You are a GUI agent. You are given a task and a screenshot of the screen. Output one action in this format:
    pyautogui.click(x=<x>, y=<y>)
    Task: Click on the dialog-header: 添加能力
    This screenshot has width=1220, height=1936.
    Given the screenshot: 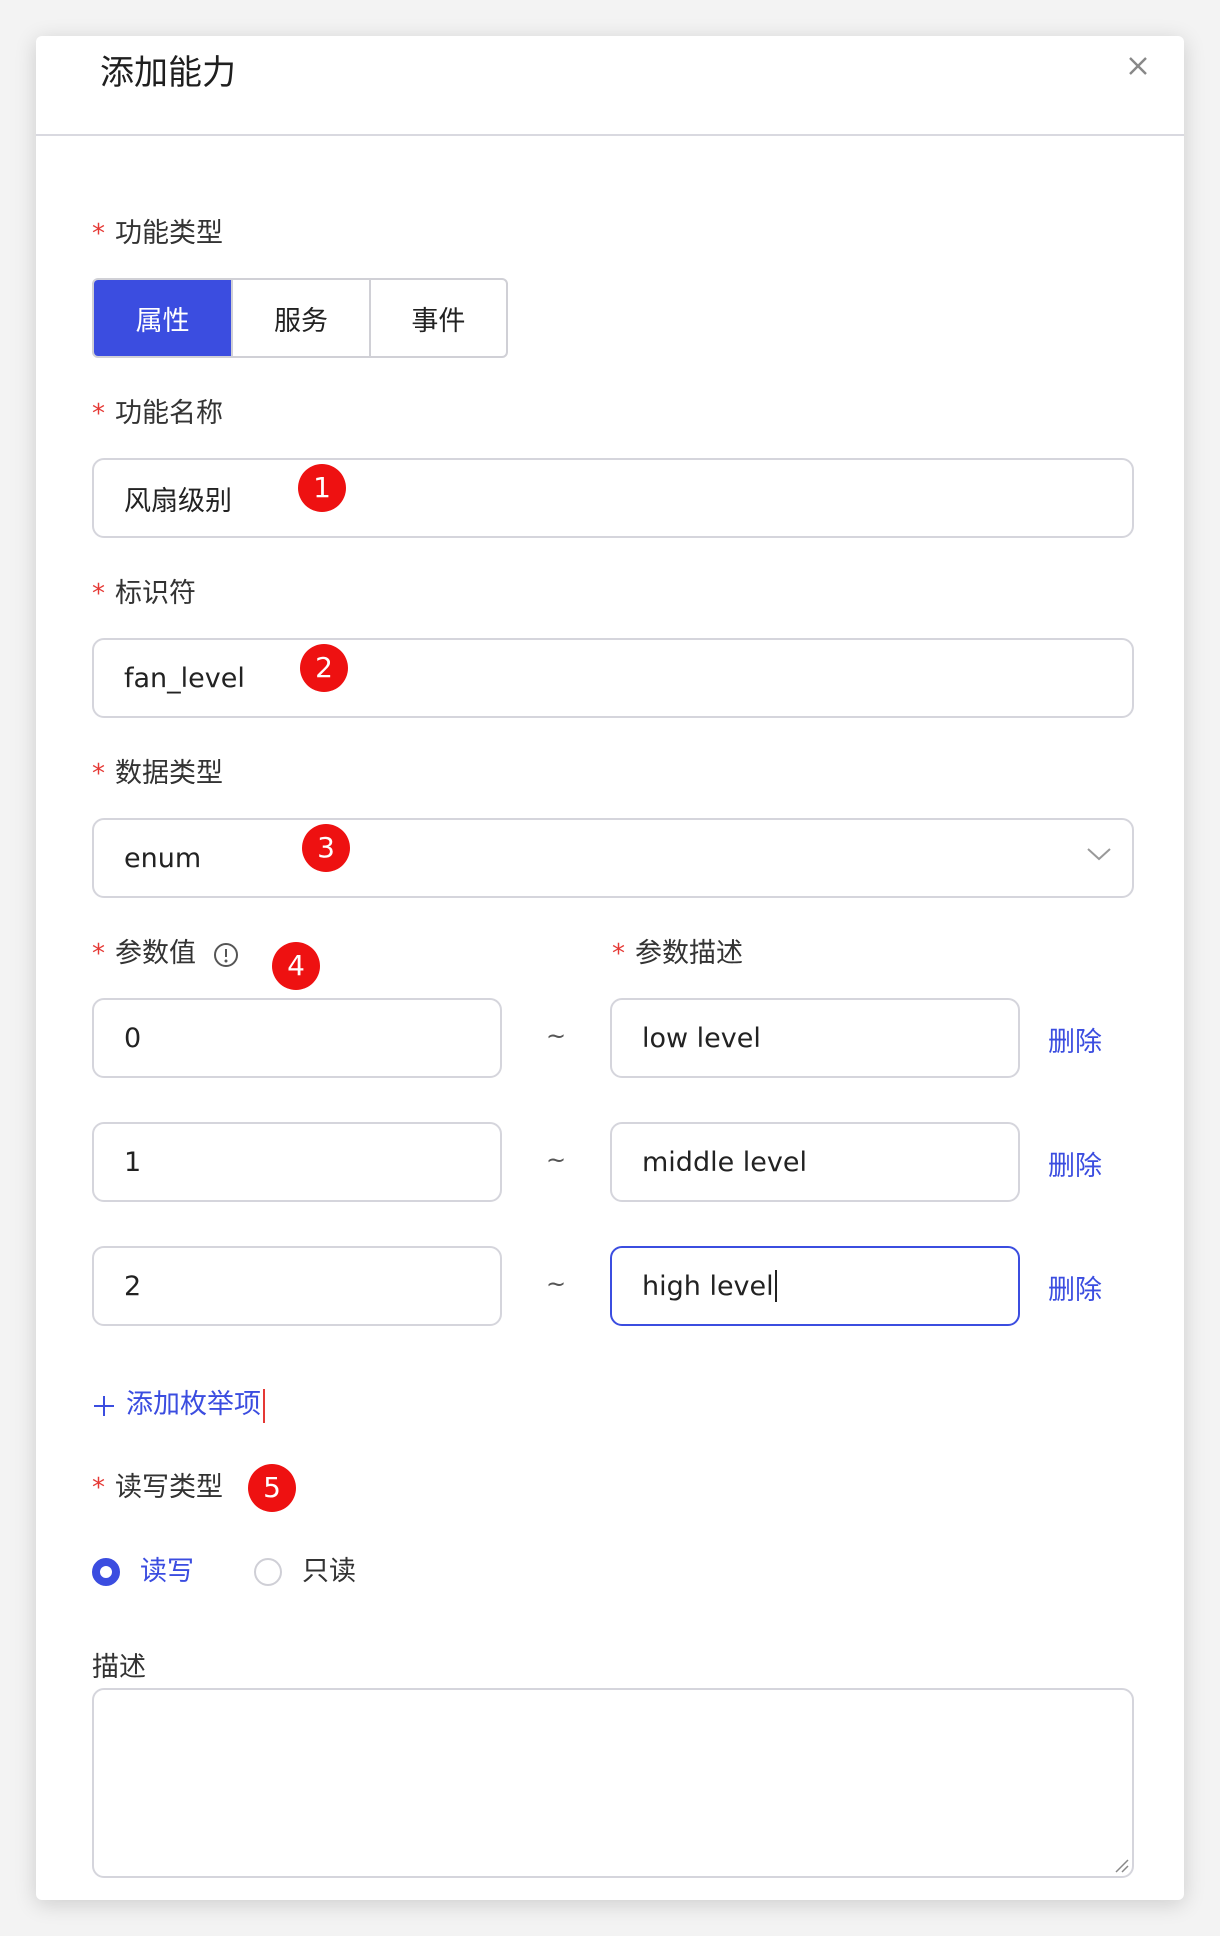 What is the action you would take?
    pyautogui.click(x=610, y=86)
    